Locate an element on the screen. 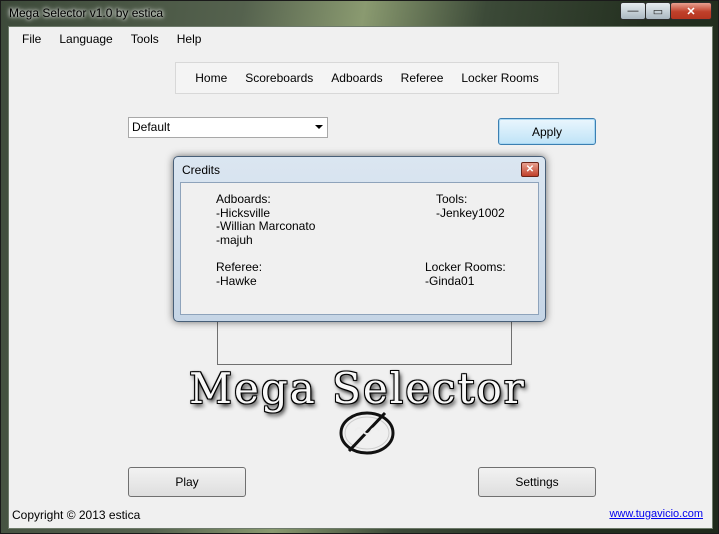 The height and width of the screenshot is (534, 719). apply-button: Apply is located at coordinates (547, 131).